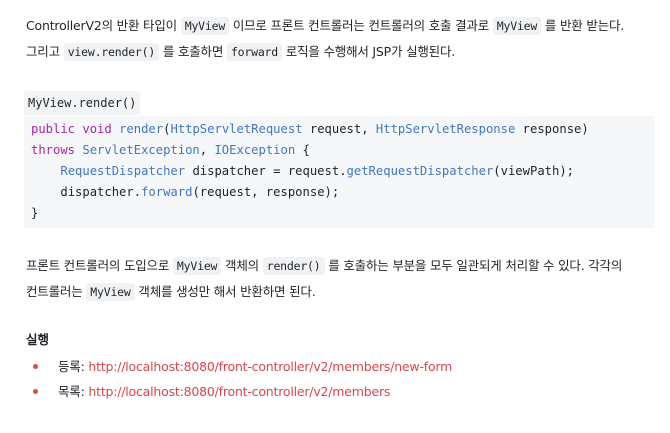  Describe the element at coordinates (35, 213) in the screenshot. I see `code-line: }` at that location.